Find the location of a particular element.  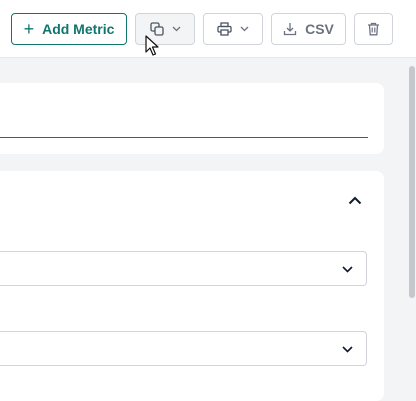

plus-icon: + is located at coordinates (29, 29).